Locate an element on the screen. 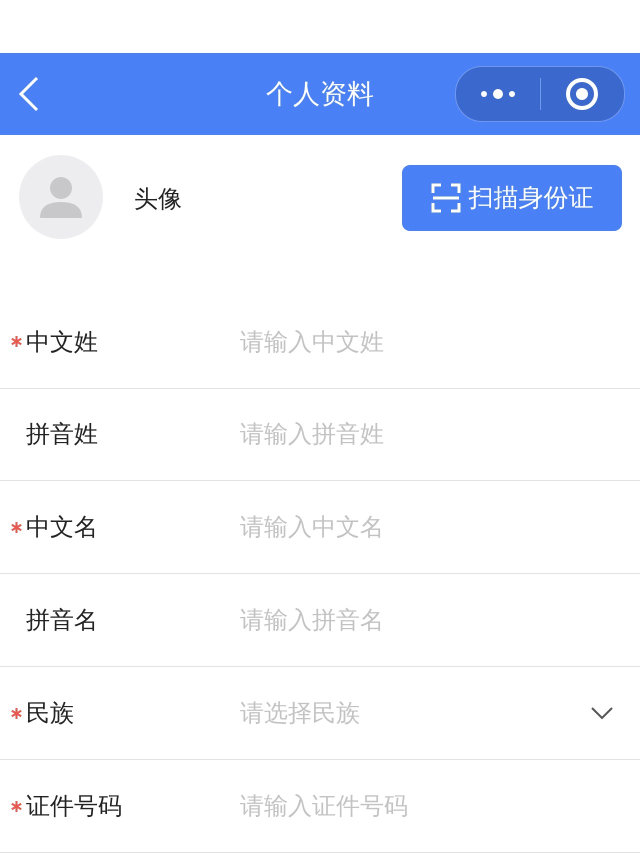  more-icon is located at coordinates (498, 94).